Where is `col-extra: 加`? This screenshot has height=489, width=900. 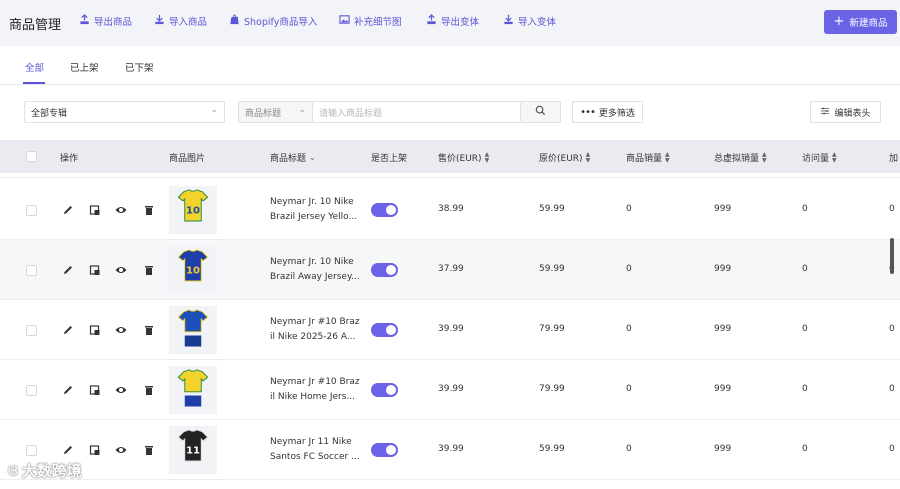 col-extra: 加 is located at coordinates (893, 157).